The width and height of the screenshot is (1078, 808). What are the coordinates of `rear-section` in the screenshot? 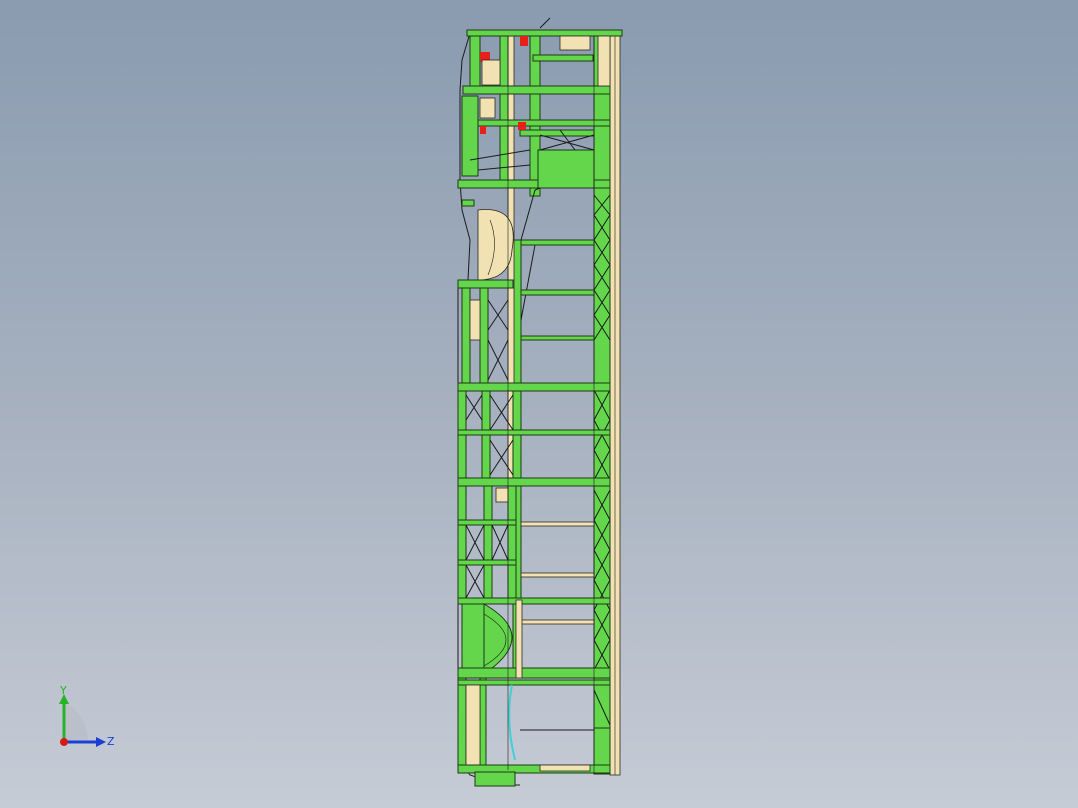 It's located at (534, 732).